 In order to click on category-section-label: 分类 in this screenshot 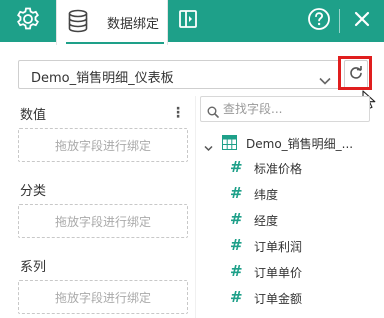, I will do `click(33, 191)`.